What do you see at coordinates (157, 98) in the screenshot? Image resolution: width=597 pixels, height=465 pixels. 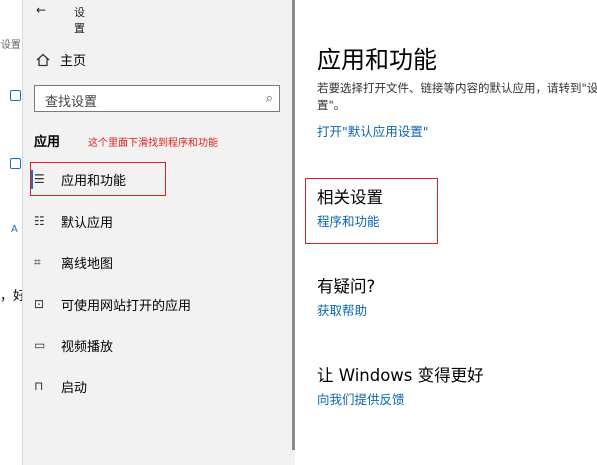 I see `search-box: 查找设置 ⌕` at bounding box center [157, 98].